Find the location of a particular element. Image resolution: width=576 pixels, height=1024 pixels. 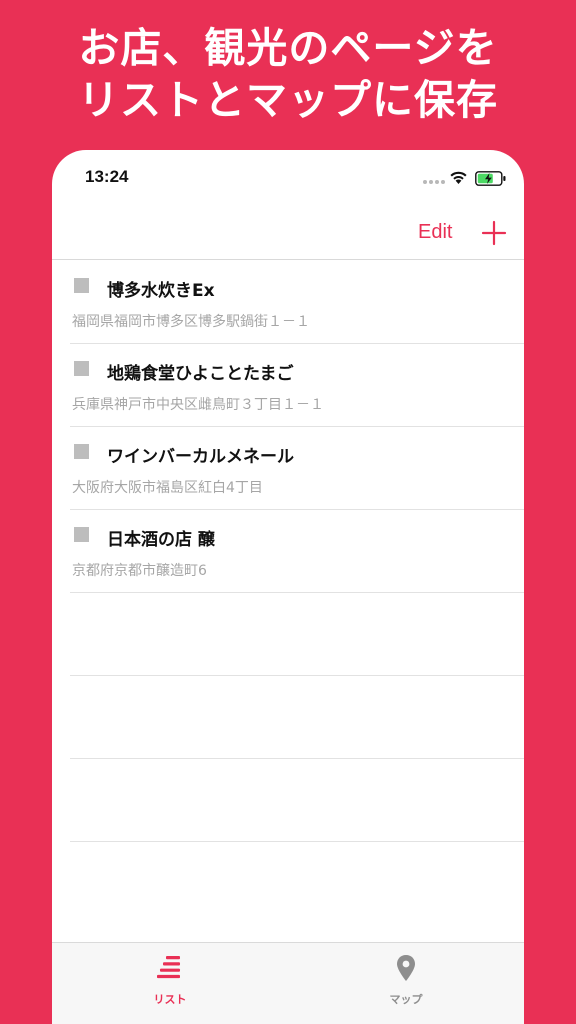

map-pin-icon is located at coordinates (406, 968).